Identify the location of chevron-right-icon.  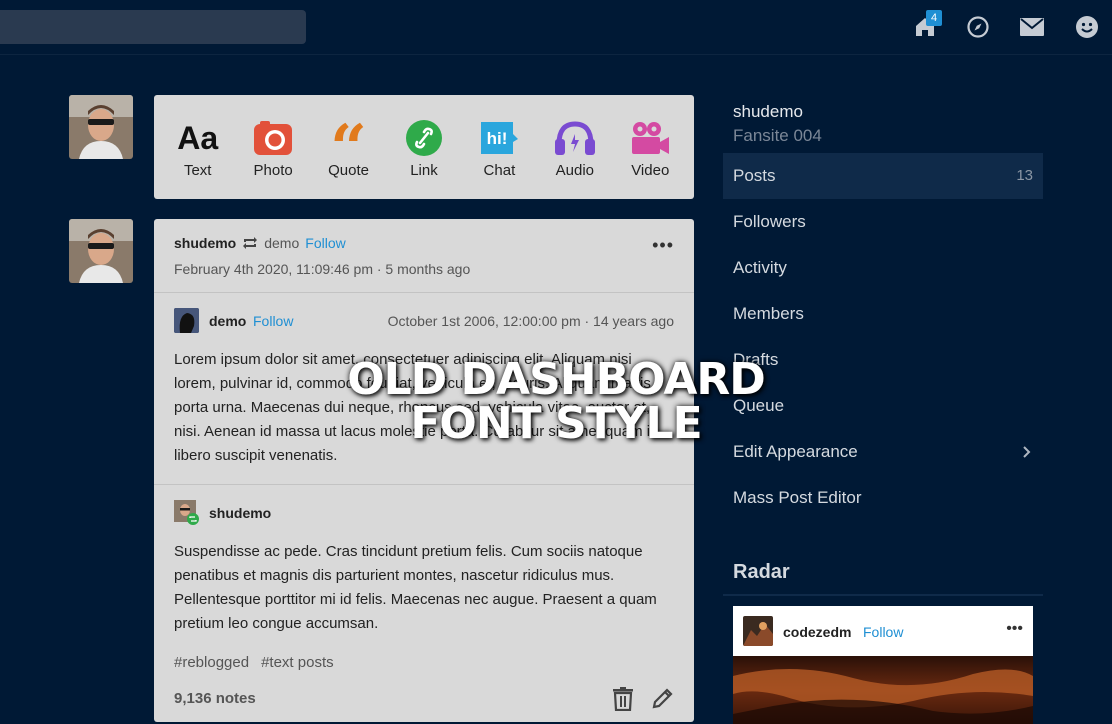
(1027, 452).